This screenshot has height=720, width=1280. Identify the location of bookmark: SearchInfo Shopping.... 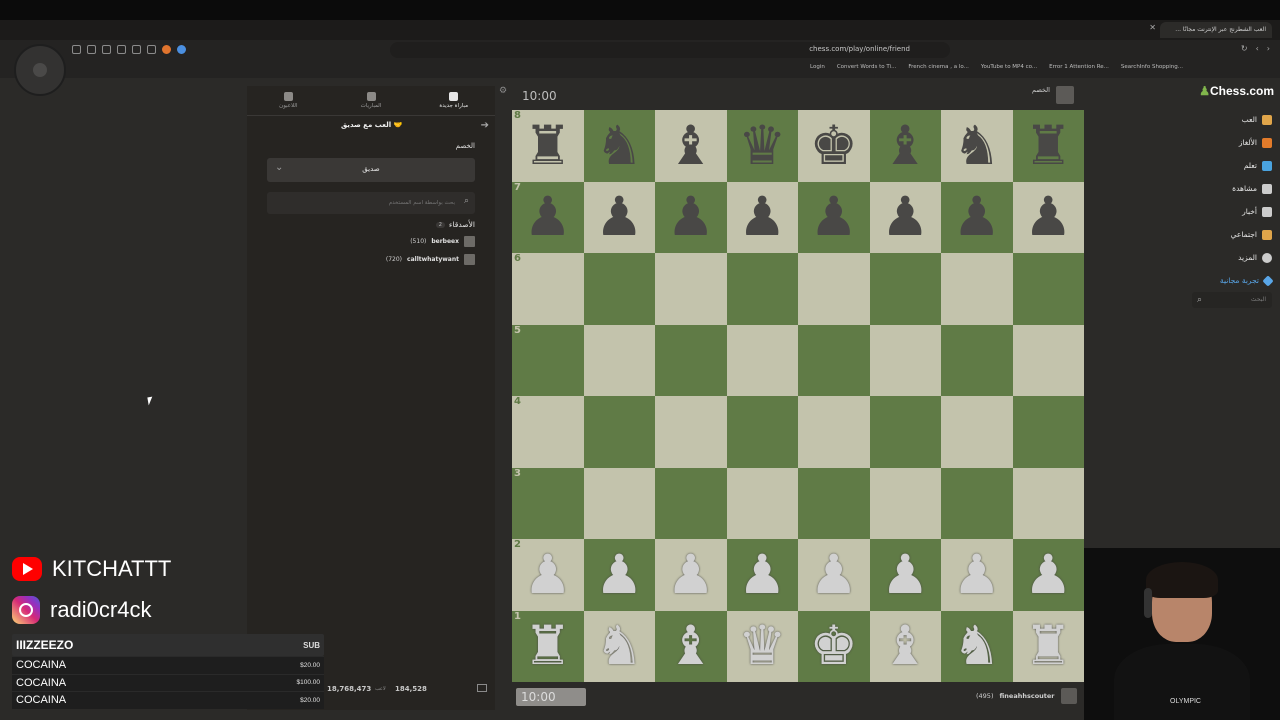
(1152, 70).